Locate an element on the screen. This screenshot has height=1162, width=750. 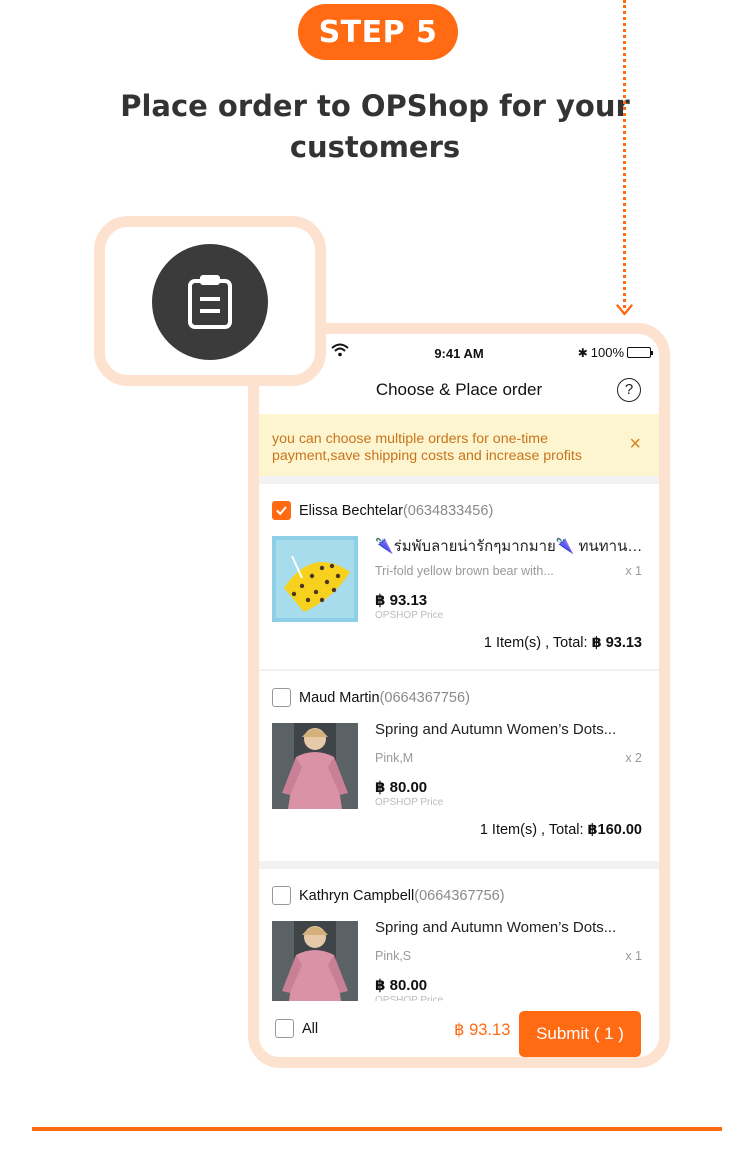
checkmark-icon is located at coordinates (281, 511).